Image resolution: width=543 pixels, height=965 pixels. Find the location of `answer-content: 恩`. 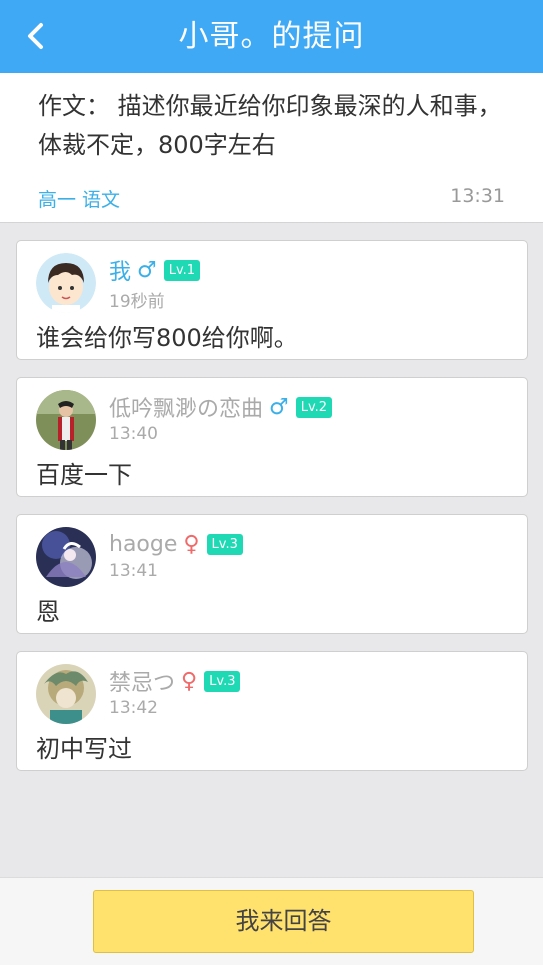

answer-content: 恩 is located at coordinates (48, 612).